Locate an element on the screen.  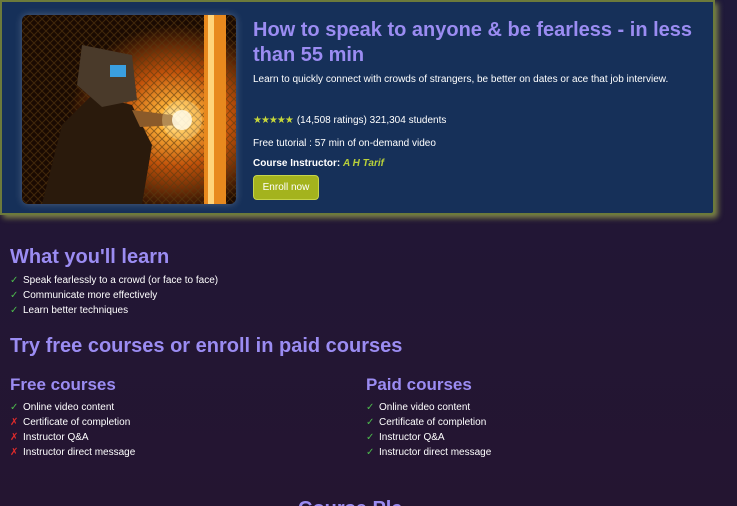
course-thumbnail is located at coordinates (129, 109).